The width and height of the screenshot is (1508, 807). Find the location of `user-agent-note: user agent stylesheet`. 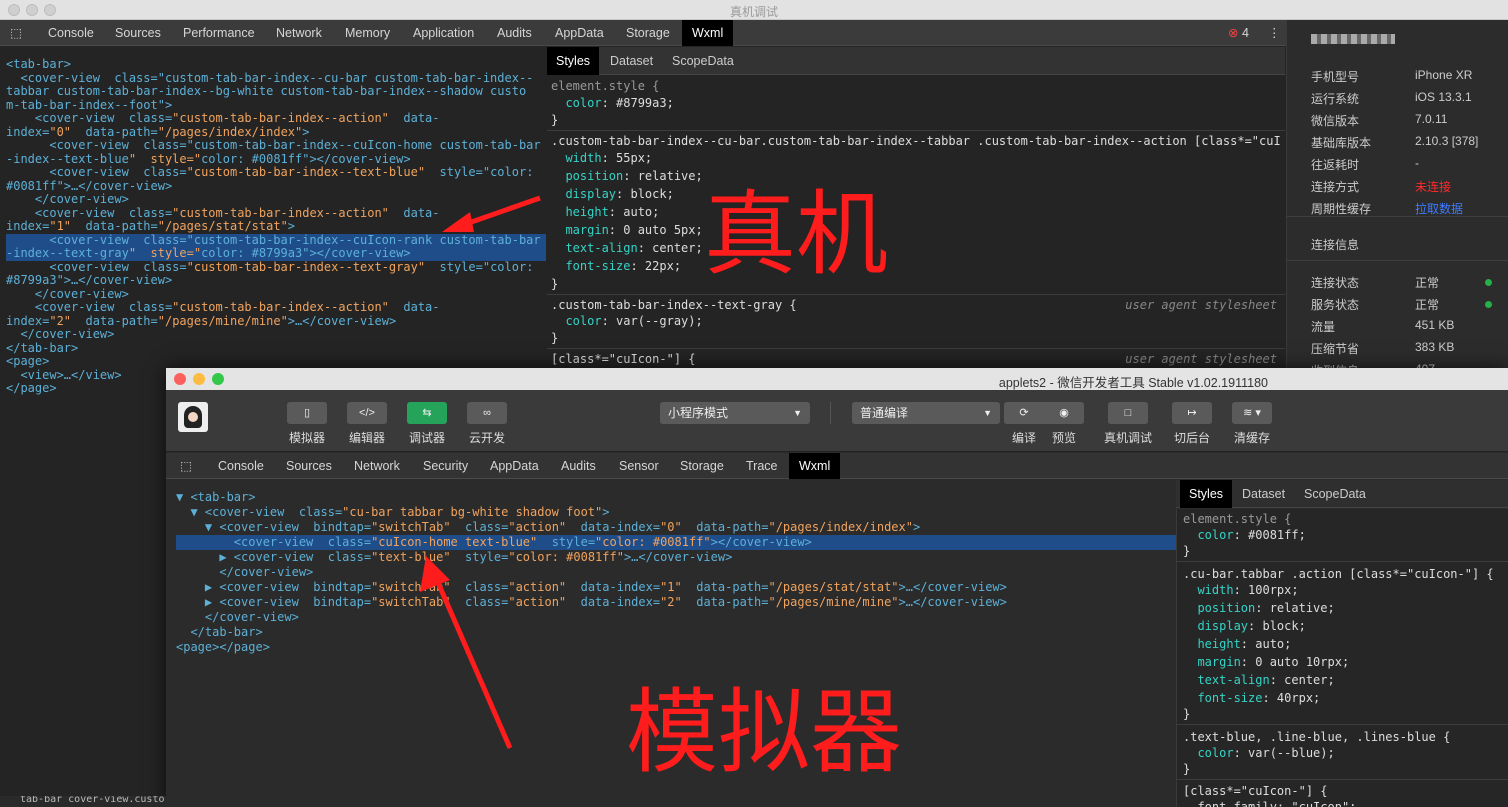

user-agent-note: user agent stylesheet is located at coordinates (1201, 305).